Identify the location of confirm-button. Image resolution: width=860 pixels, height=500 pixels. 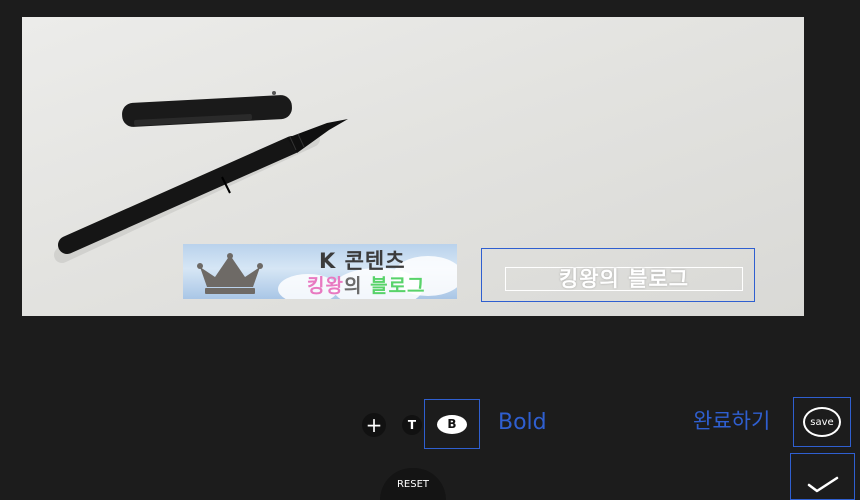
(822, 476).